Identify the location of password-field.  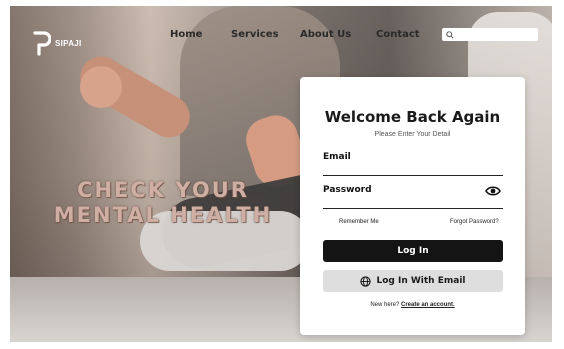
(413, 201).